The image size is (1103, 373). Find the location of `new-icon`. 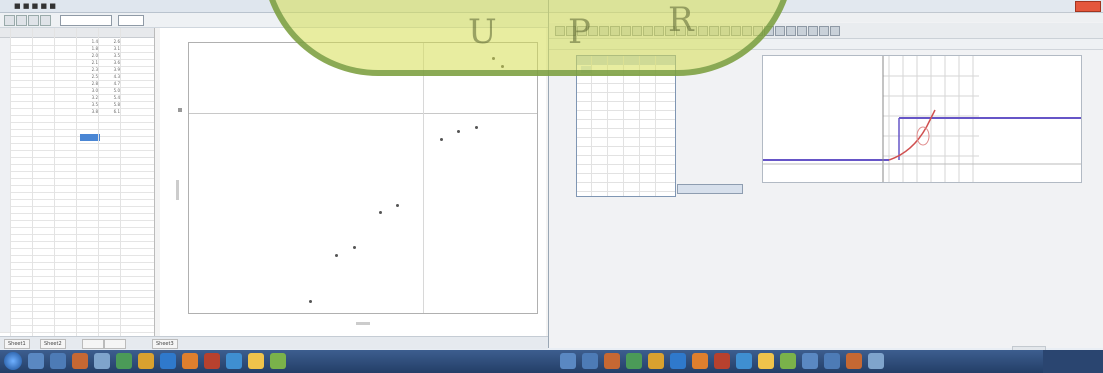

new-icon is located at coordinates (9, 20).